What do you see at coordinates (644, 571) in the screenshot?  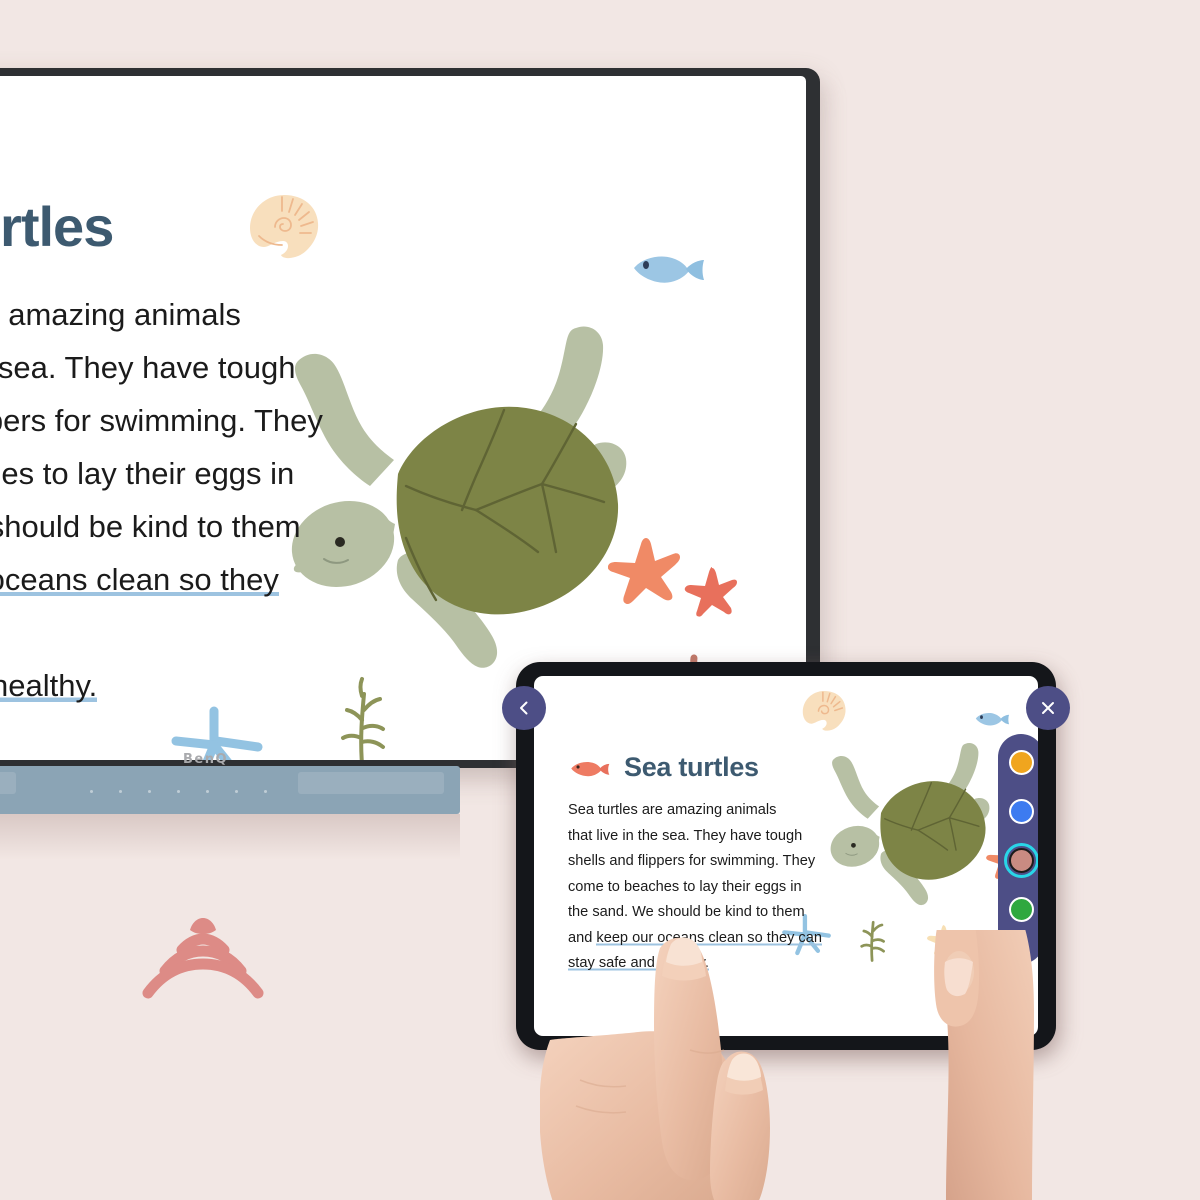 I see `starfish-coral-icon` at bounding box center [644, 571].